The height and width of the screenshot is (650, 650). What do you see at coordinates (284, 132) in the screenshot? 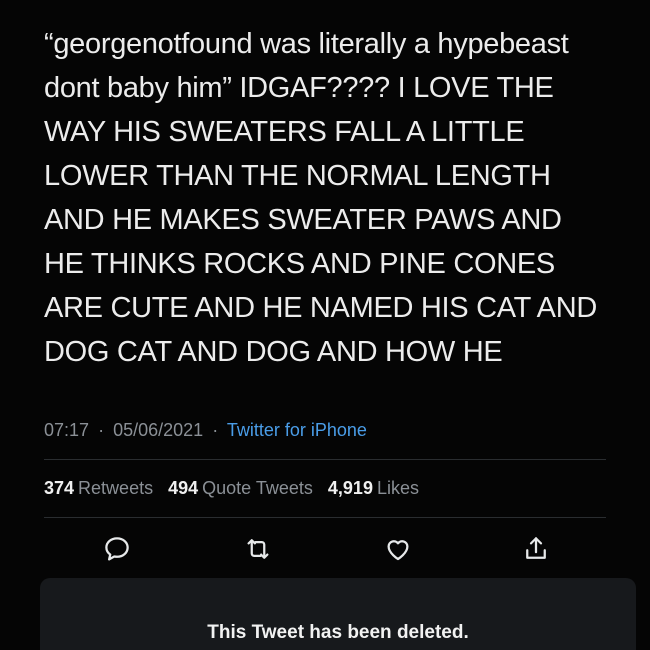
I see `tweet-line: WAY HIS SWEATERS FALL A LITTLE` at bounding box center [284, 132].